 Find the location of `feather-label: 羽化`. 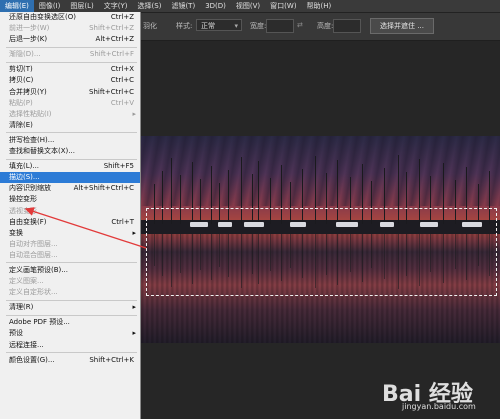

feather-label: 羽化 is located at coordinates (150, 26).